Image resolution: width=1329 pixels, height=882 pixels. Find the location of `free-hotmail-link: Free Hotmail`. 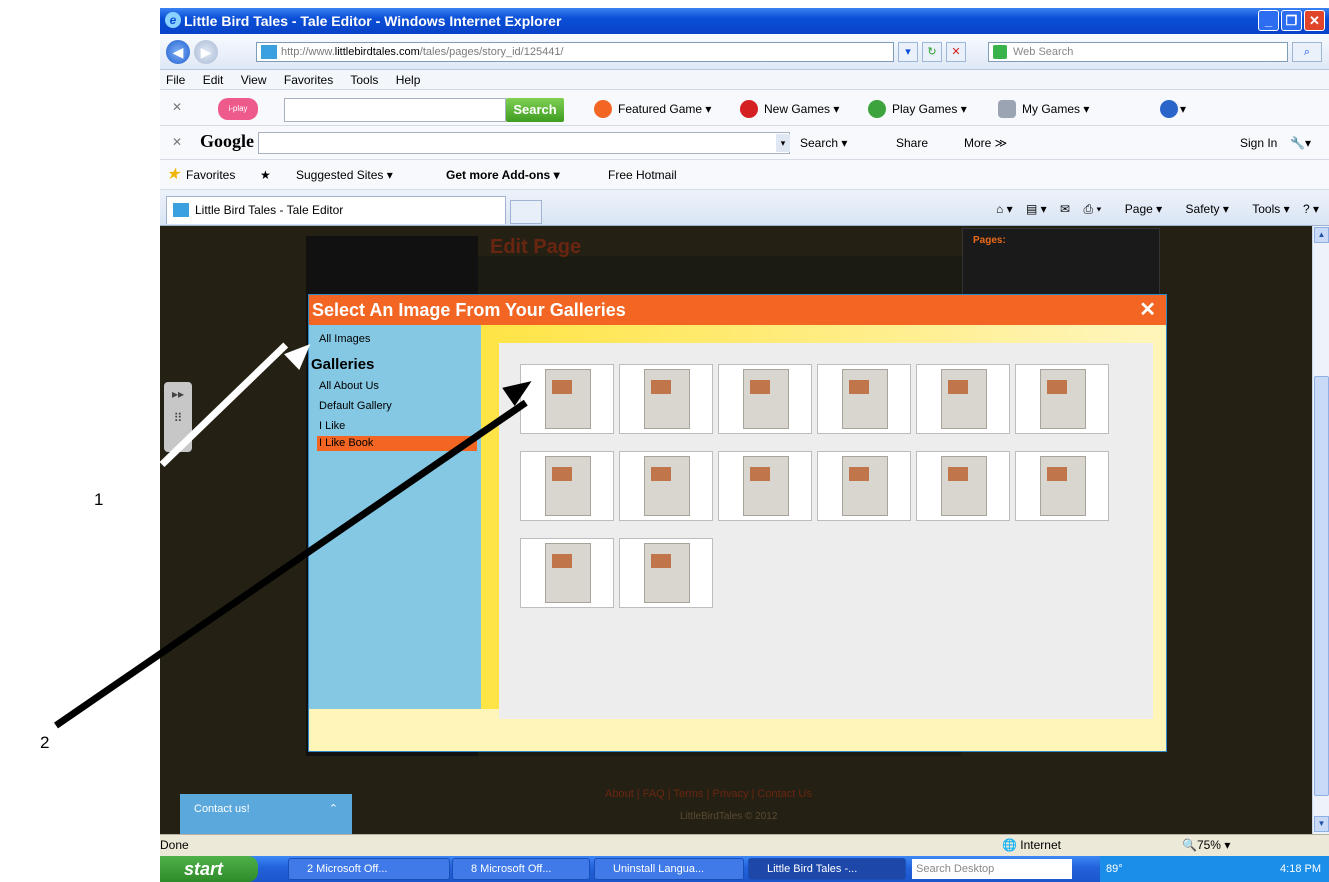

free-hotmail-link: Free Hotmail is located at coordinates (642, 175).